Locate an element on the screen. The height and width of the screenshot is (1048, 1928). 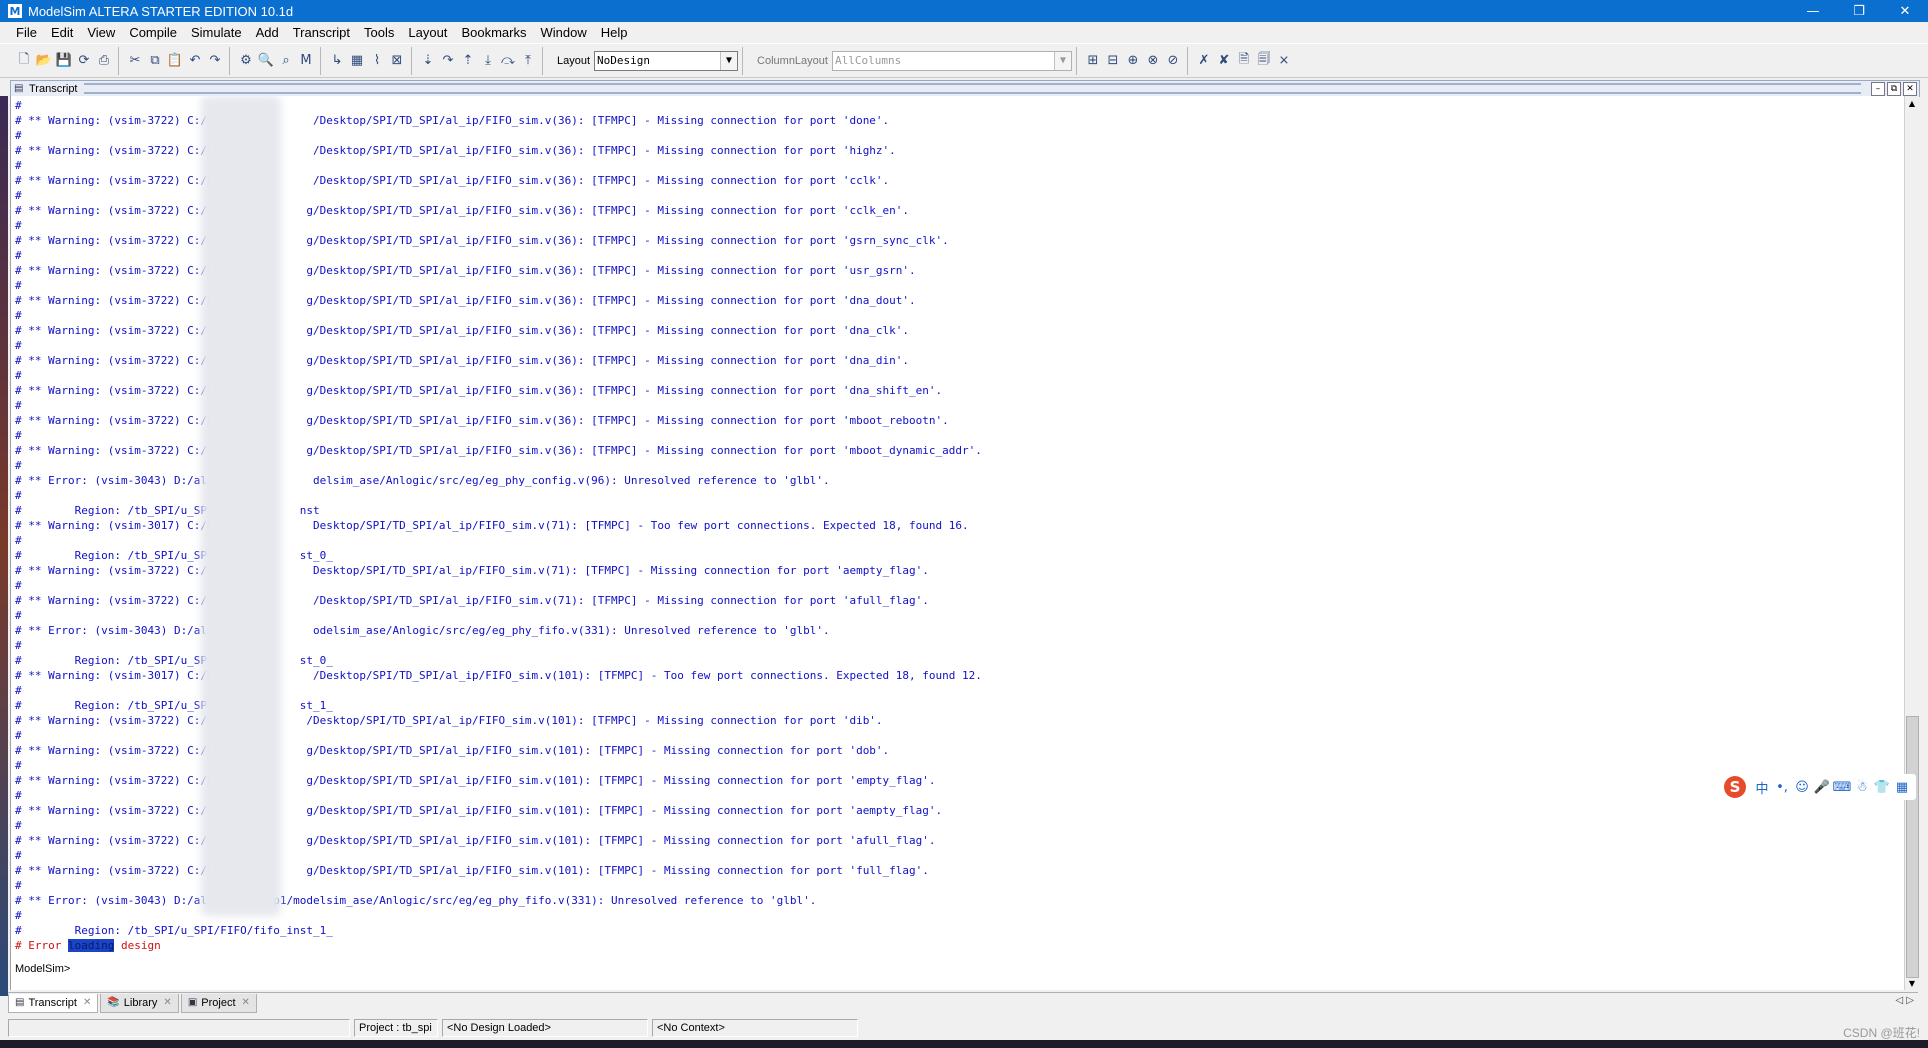
menu-help: Help is located at coordinates (614, 32).